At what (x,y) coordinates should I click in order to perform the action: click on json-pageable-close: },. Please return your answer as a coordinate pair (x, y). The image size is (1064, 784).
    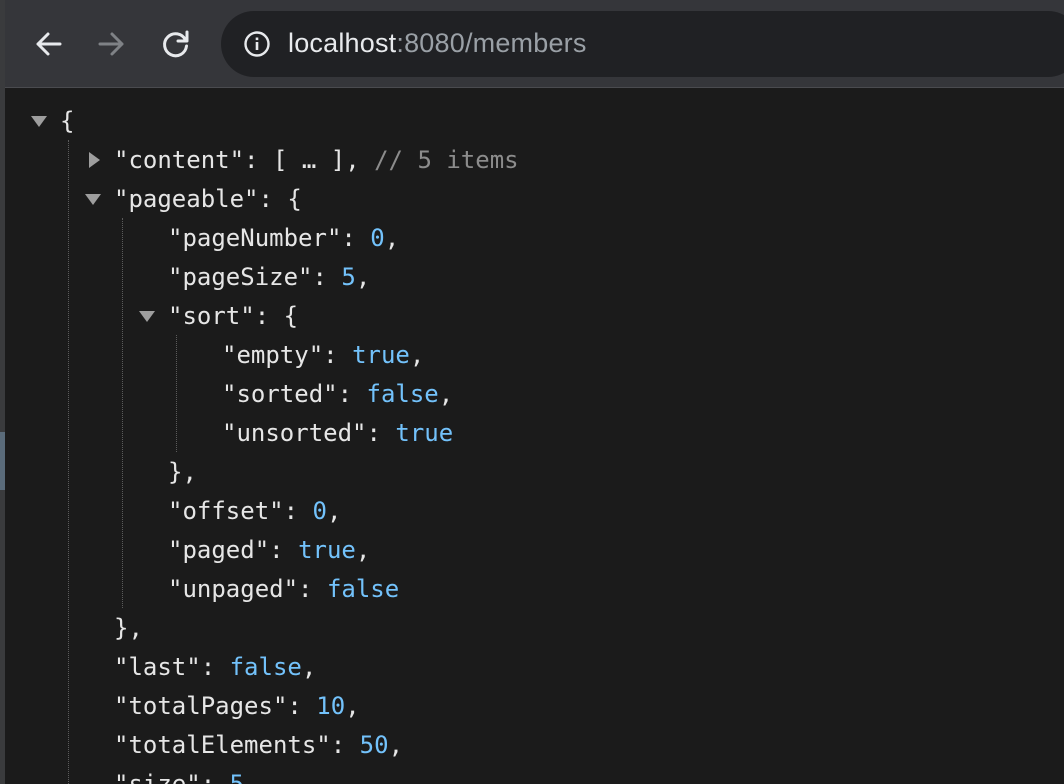
    Looking at the image, I should click on (128, 628).